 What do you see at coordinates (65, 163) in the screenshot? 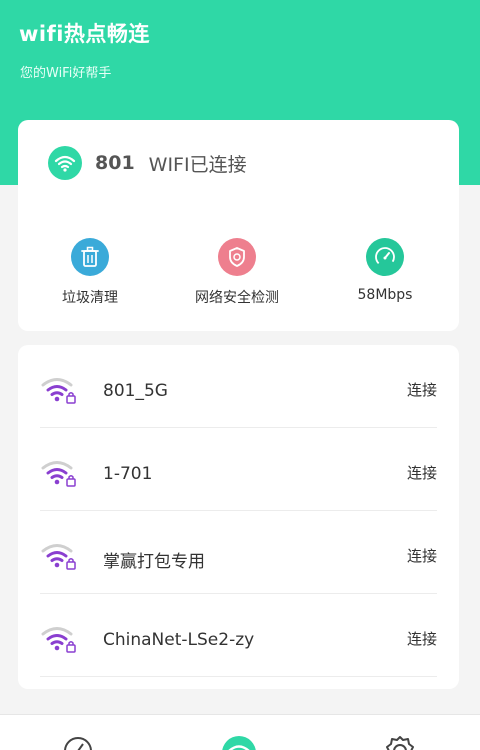
I see `wifi-connected-icon` at bounding box center [65, 163].